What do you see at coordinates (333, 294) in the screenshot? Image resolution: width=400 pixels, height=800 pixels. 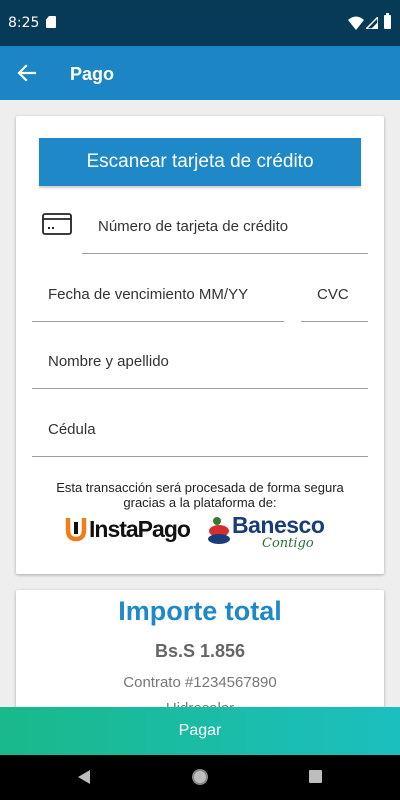 I see `cvc-placeholder: CVC` at bounding box center [333, 294].